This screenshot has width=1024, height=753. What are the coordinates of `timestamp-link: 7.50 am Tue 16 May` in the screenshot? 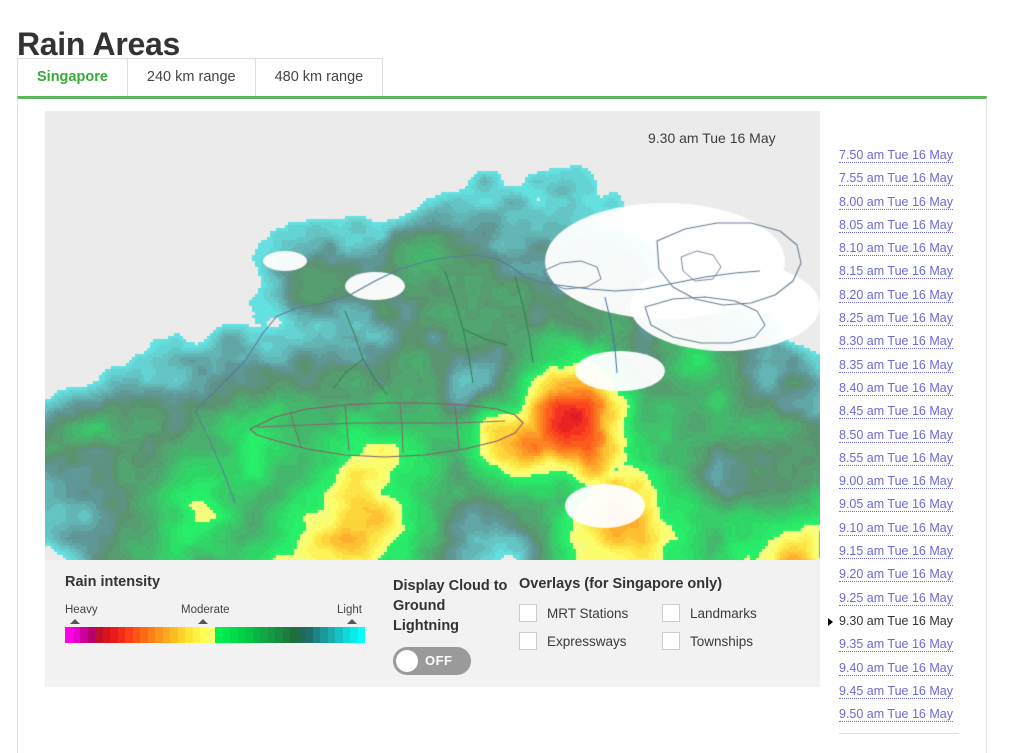 It's located at (896, 155).